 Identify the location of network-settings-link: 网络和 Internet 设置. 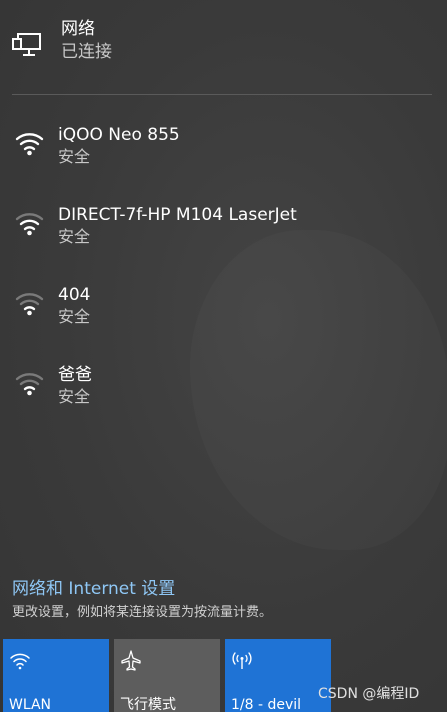
(93, 589).